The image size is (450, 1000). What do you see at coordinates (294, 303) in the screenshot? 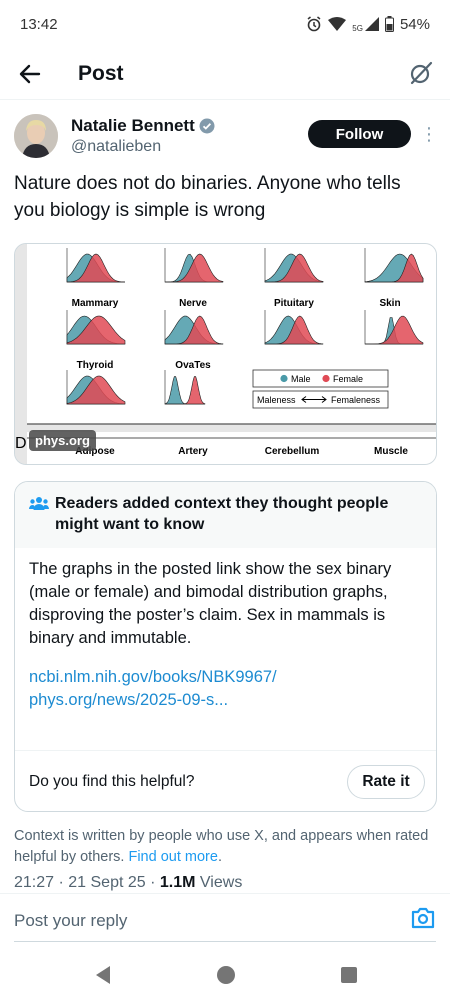
I see `panel-label-pituitary: Pituitary` at bounding box center [294, 303].